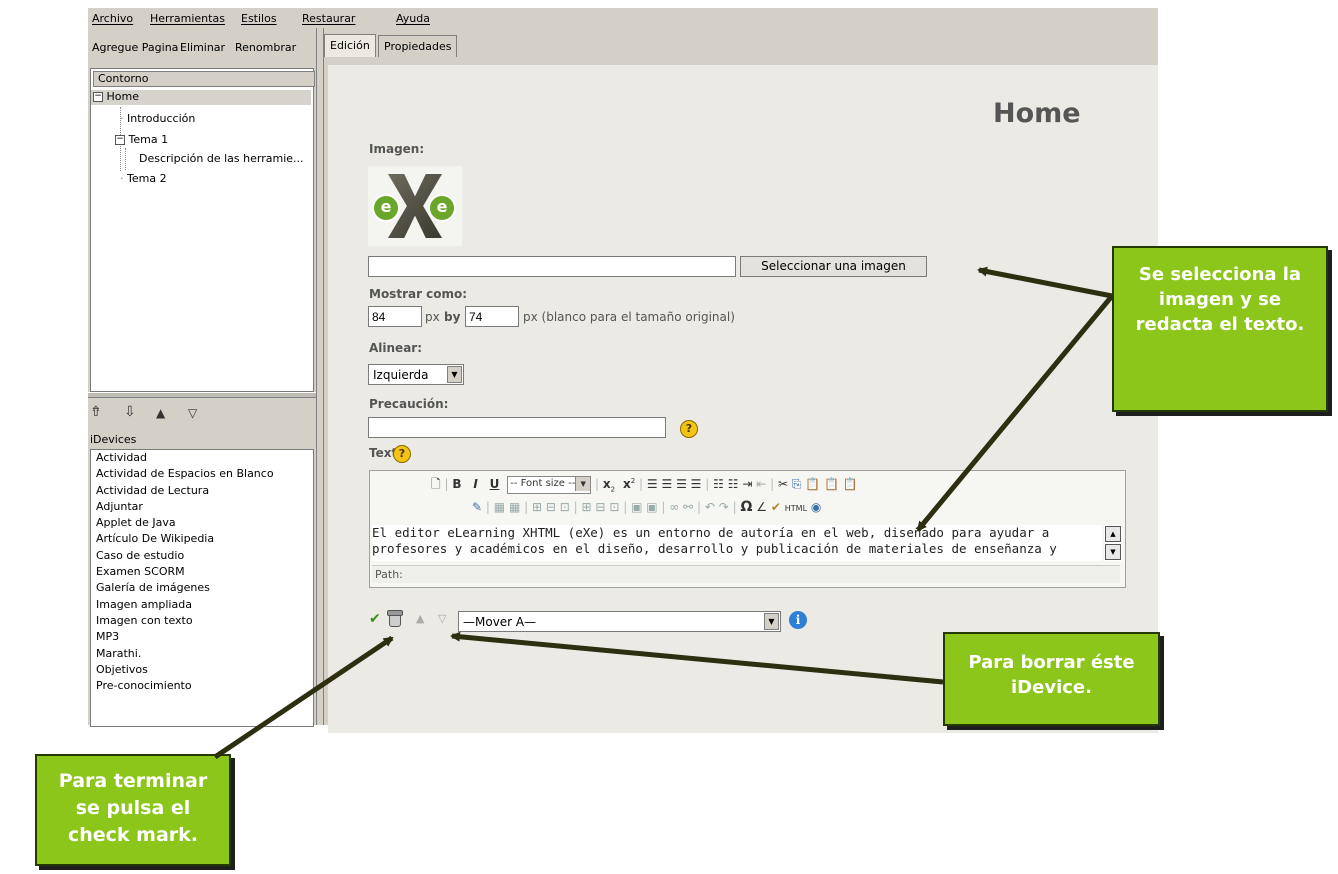  What do you see at coordinates (1015, 413) in the screenshot?
I see `arrow-to-editor-text` at bounding box center [1015, 413].